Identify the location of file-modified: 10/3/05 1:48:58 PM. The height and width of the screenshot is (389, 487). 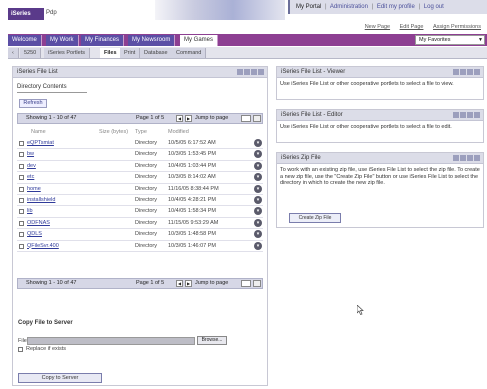
(192, 234).